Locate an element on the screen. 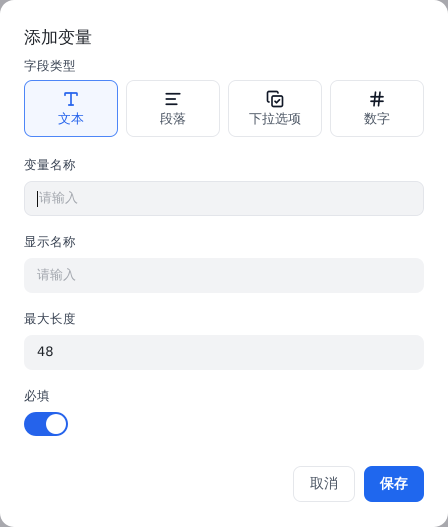 This screenshot has height=527, width=448. checked-copies-icon is located at coordinates (275, 99).